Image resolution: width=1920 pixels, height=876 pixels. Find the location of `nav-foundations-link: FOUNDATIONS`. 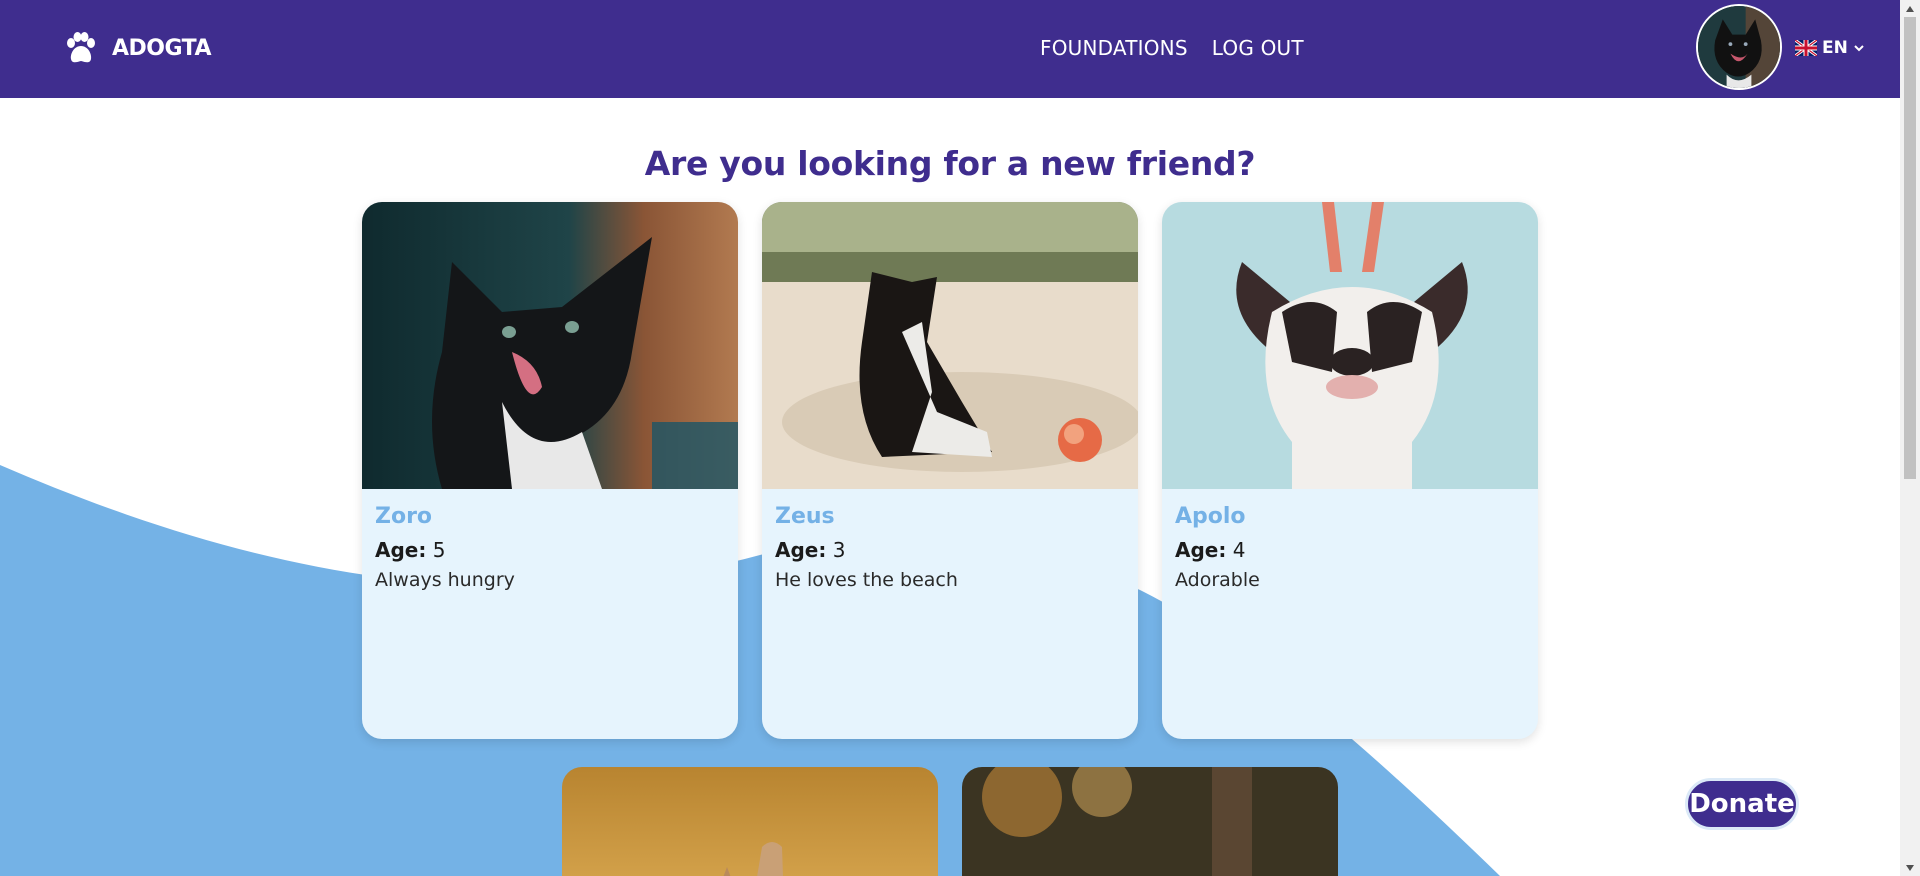

nav-foundations-link: FOUNDATIONS is located at coordinates (1114, 48).